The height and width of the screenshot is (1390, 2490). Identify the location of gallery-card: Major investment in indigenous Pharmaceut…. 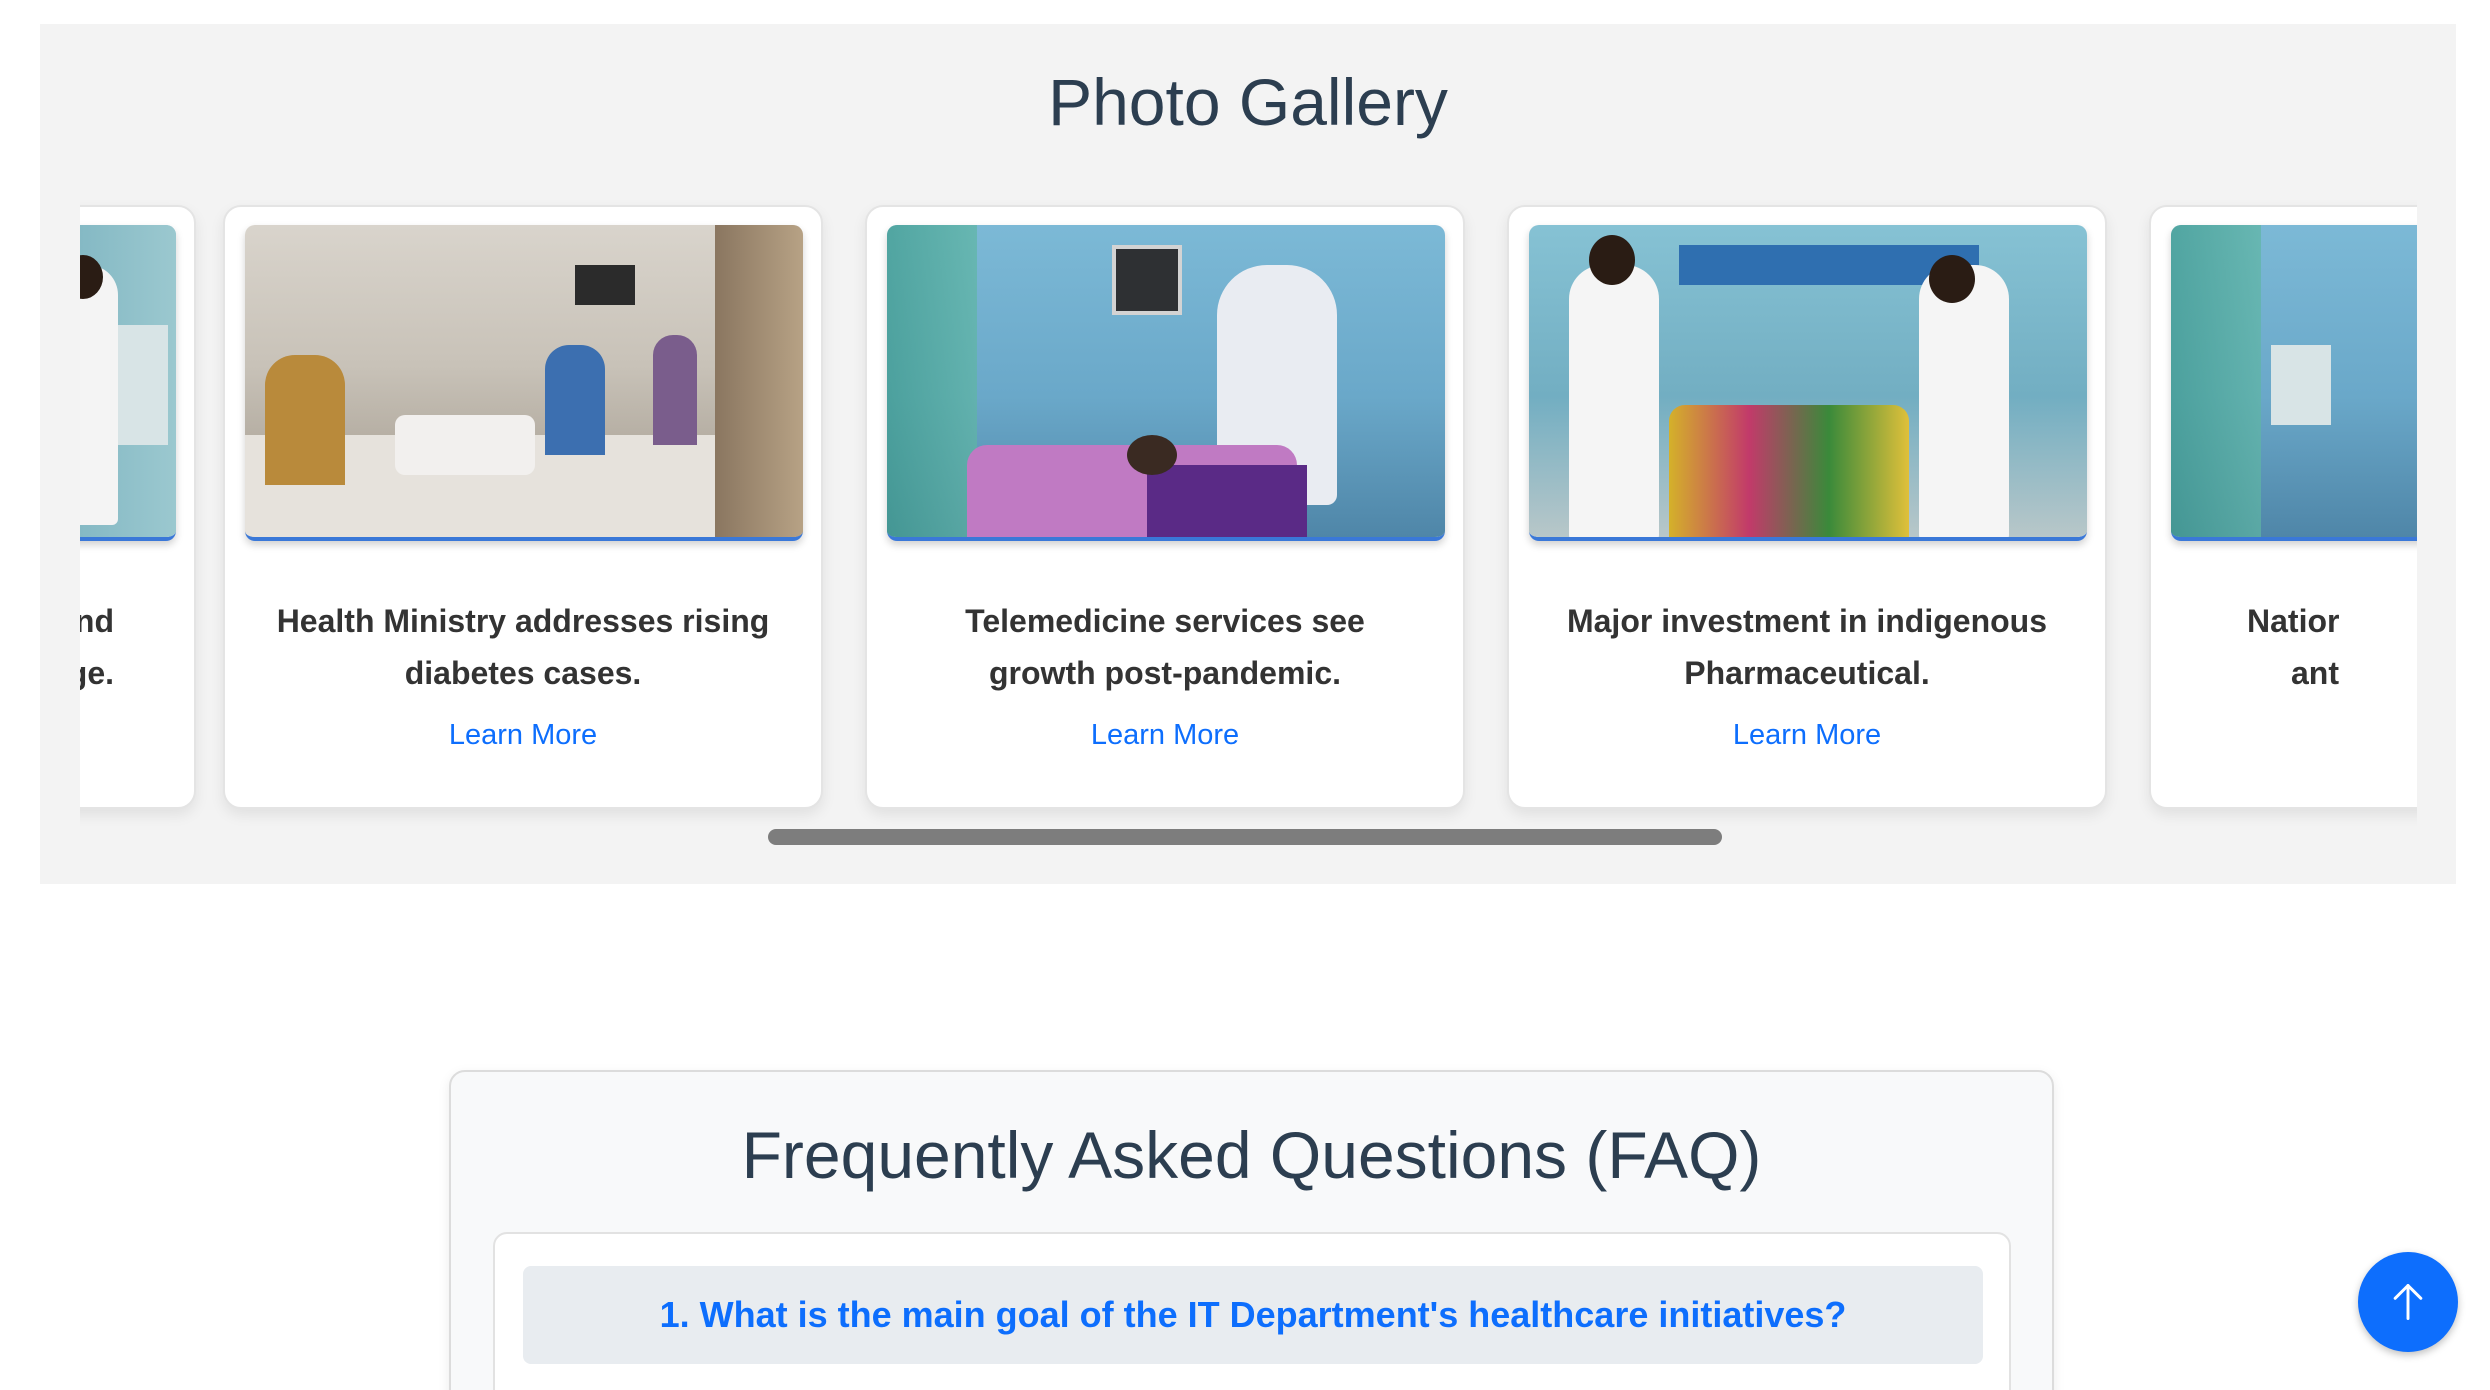
(1807, 507).